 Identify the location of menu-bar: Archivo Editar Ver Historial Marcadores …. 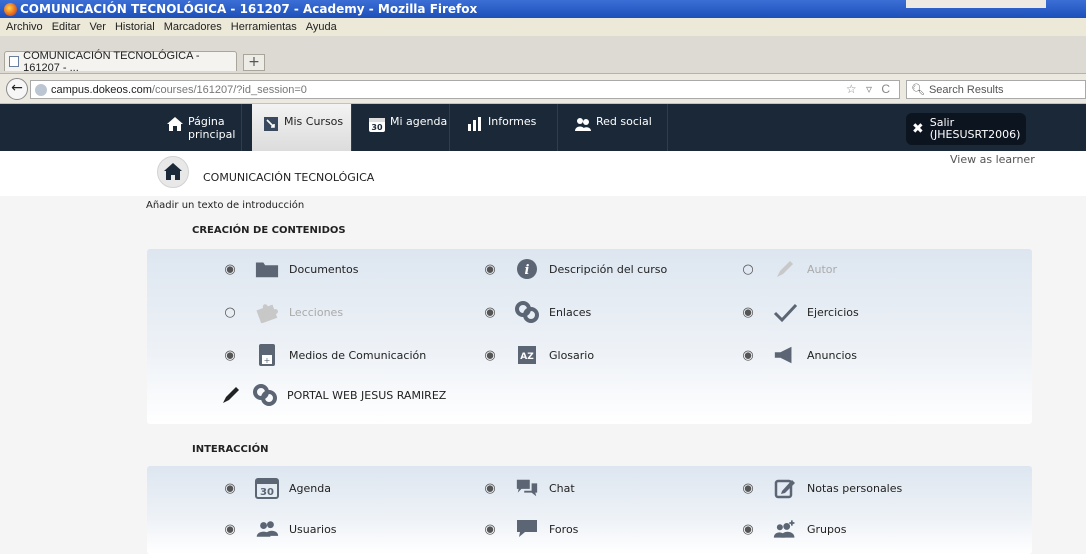
(543, 27).